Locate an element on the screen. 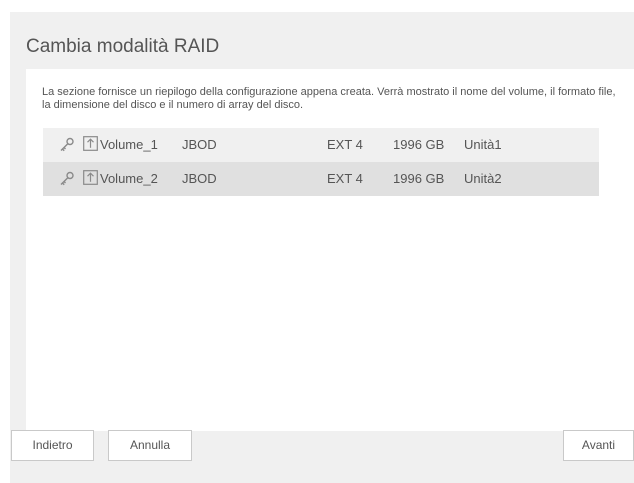  volume-row: Volume_1 JBOD EXT 4 1996 GB Unità1 is located at coordinates (321, 145).